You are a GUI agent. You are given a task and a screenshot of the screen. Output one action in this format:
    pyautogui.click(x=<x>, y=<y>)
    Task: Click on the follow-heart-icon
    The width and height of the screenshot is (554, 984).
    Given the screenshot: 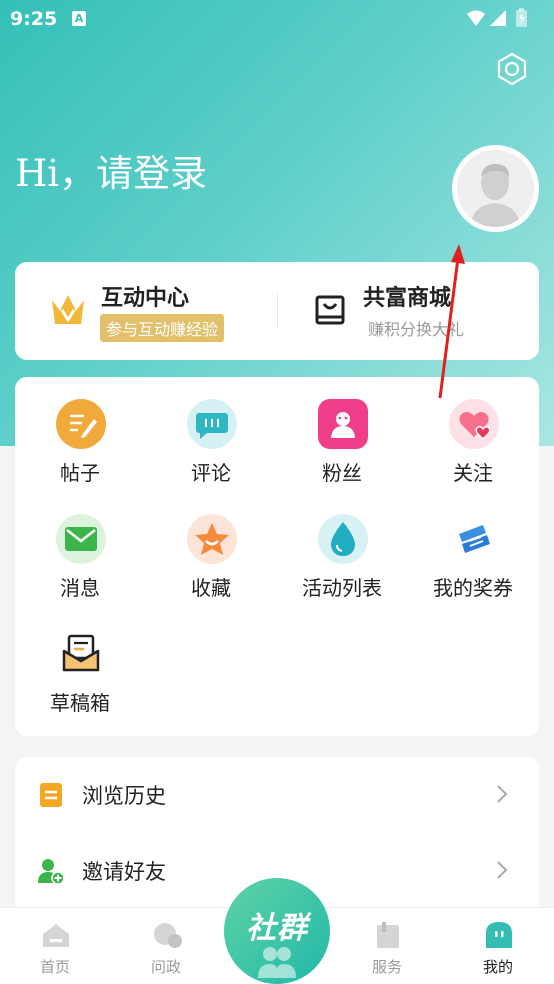 What is the action you would take?
    pyautogui.click(x=474, y=424)
    